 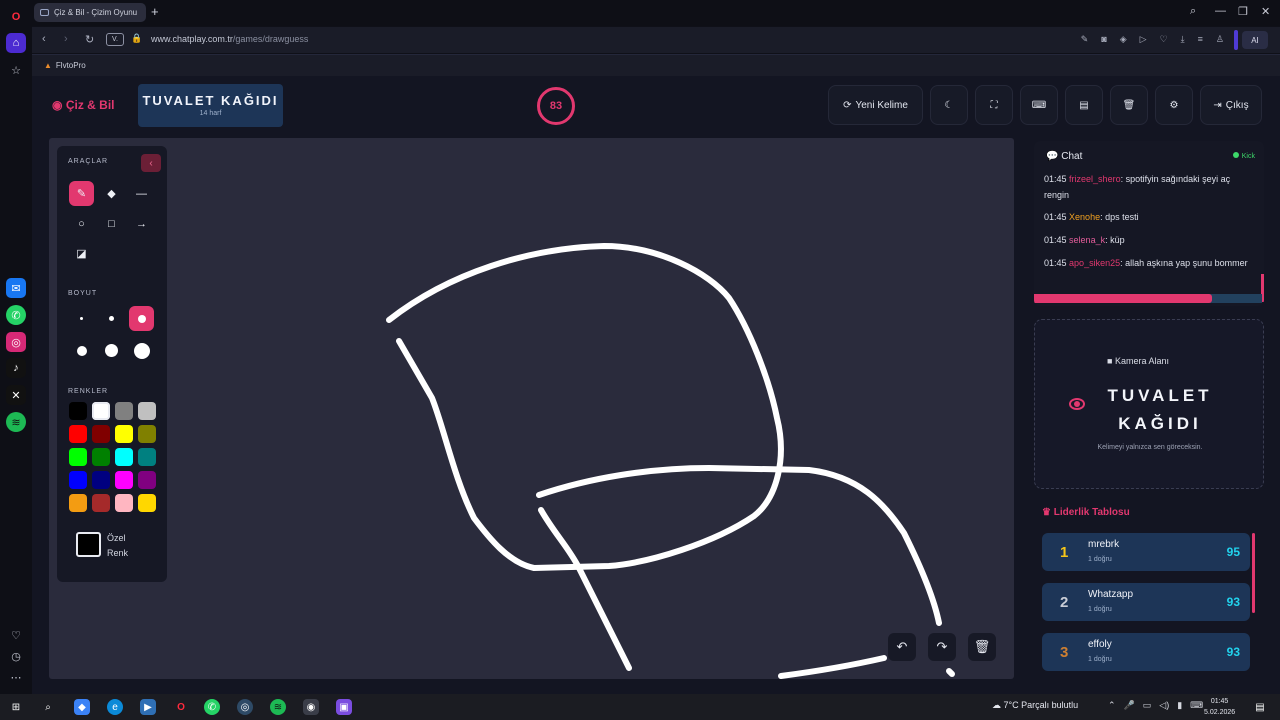 I want to click on dark-mode-button: ☾, so click(x=949, y=105).